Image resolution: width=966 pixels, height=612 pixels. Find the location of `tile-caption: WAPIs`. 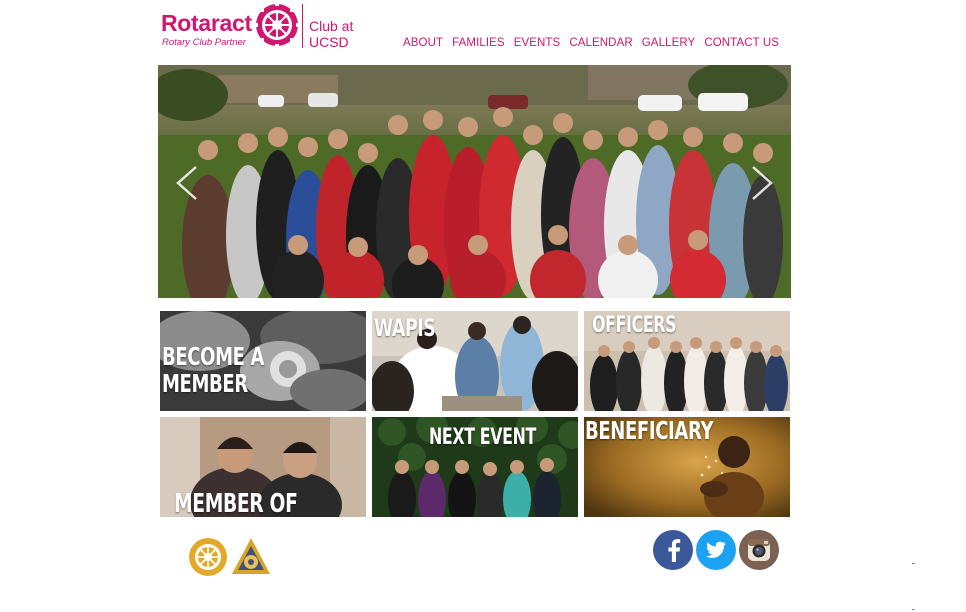

tile-caption: WAPIs is located at coordinates (405, 328).